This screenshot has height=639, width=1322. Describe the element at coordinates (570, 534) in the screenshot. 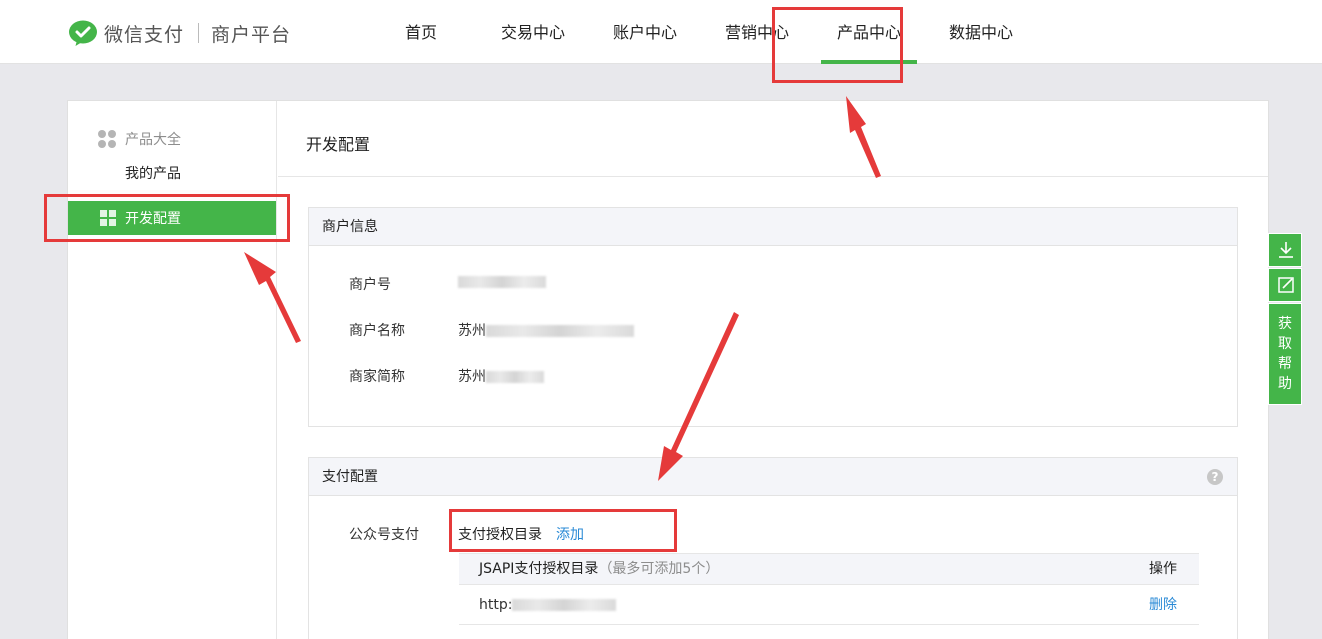

I see `add-link: 添加` at that location.